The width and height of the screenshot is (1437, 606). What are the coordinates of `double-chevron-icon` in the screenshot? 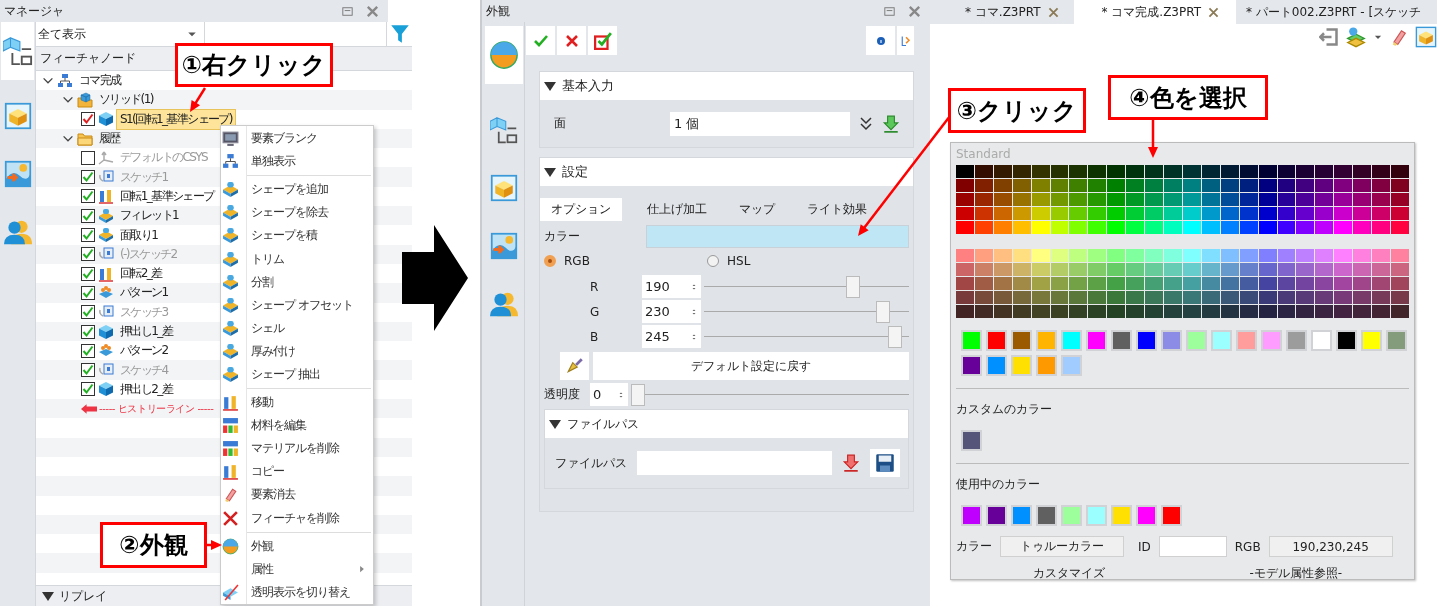 It's located at (866, 123).